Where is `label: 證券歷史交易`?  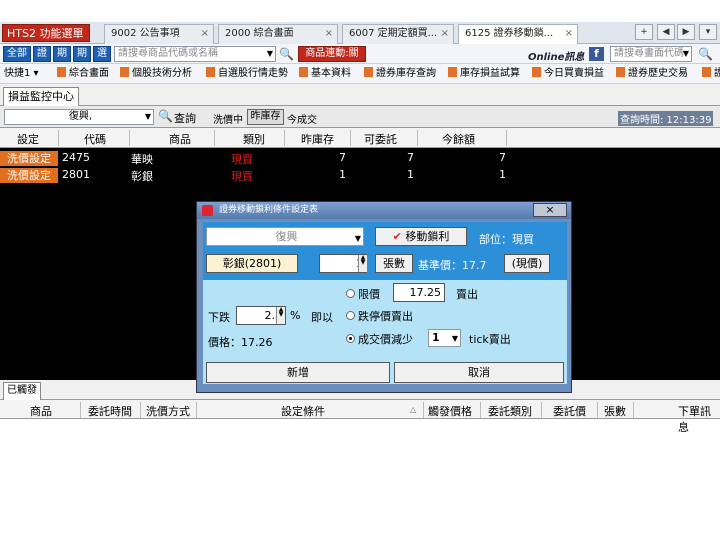
label: 證券歷史交易 is located at coordinates (658, 73).